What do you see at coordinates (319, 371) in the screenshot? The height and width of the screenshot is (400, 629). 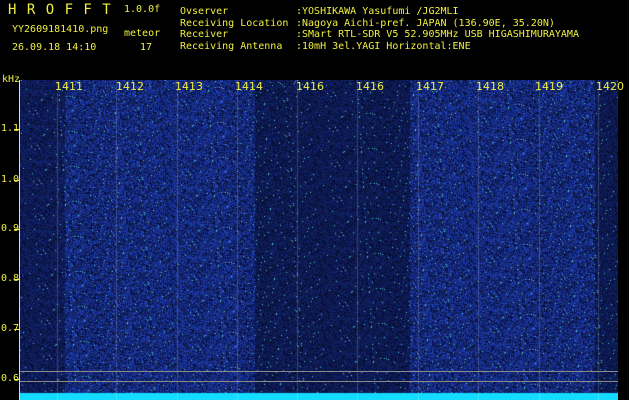 I see `reference-line-upper` at bounding box center [319, 371].